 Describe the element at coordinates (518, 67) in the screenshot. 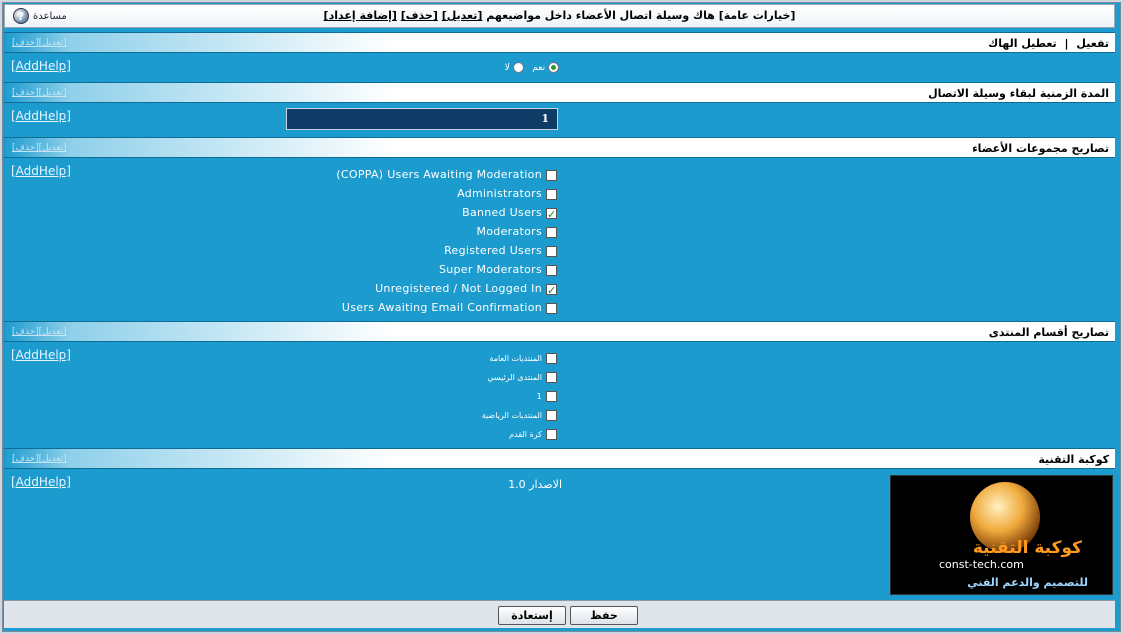

I see `radio-no` at that location.